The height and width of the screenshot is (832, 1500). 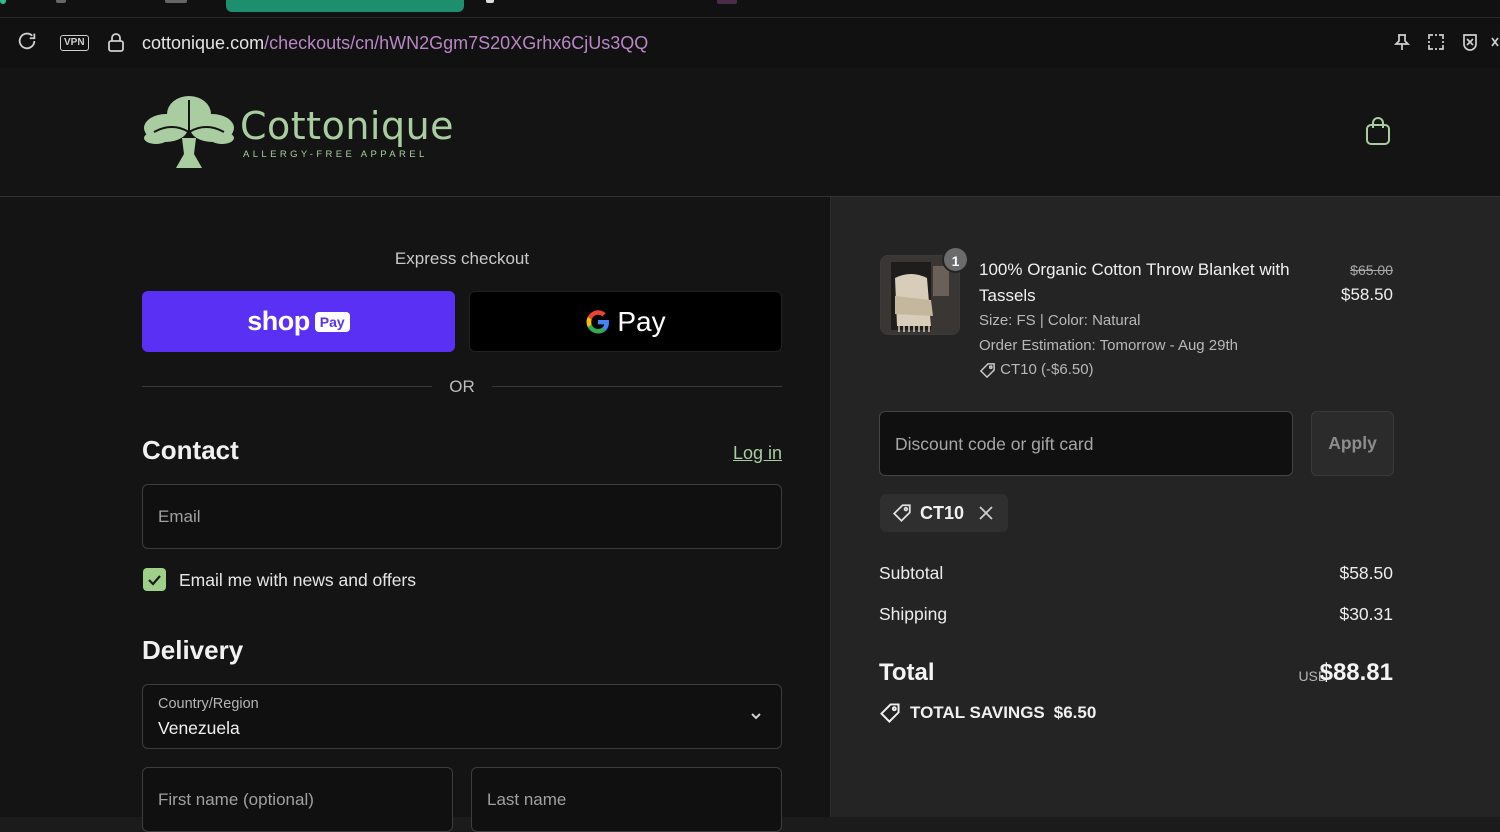 I want to click on active-browser-tab, so click(x=345, y=6).